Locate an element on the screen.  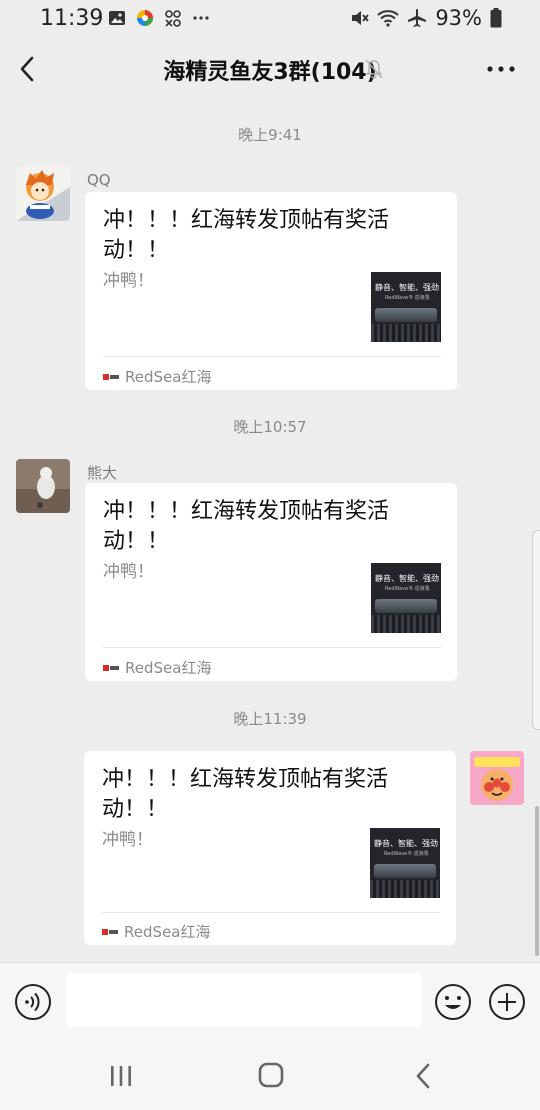
status-time: 11:39 is located at coordinates (72, 18).